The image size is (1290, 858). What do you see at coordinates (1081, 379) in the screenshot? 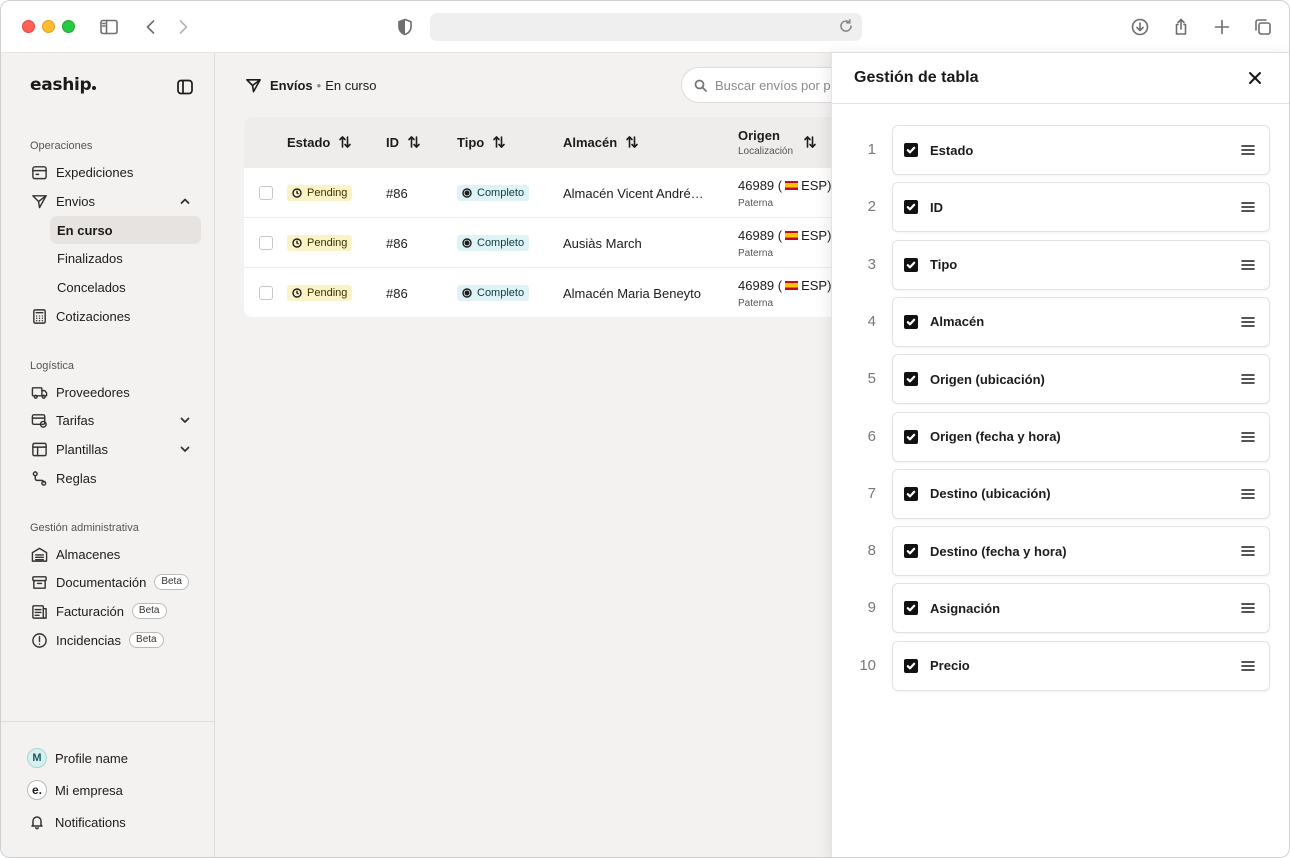
I see `column-card: Origen (ubicación)` at bounding box center [1081, 379].